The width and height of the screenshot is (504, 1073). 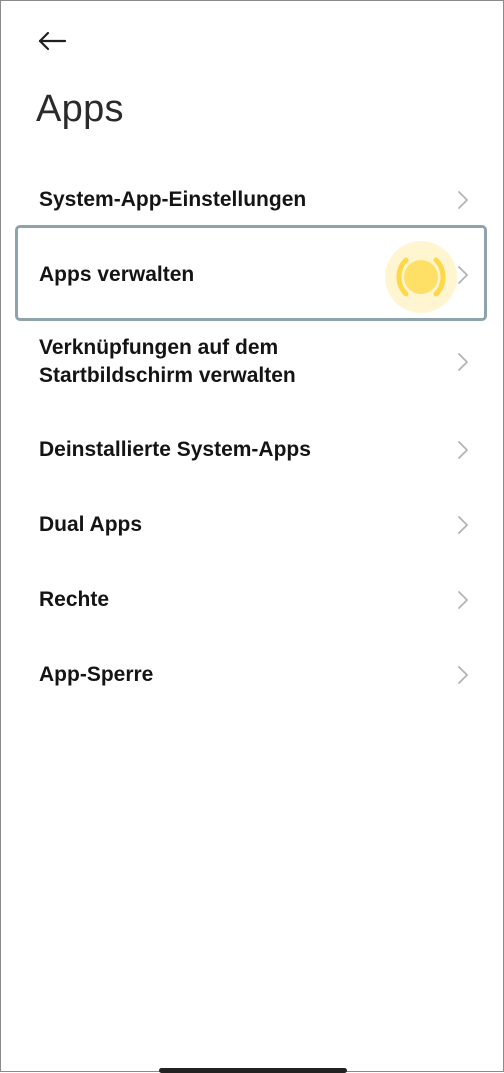 I want to click on menu-item-label: Apps verwalten, so click(x=117, y=274).